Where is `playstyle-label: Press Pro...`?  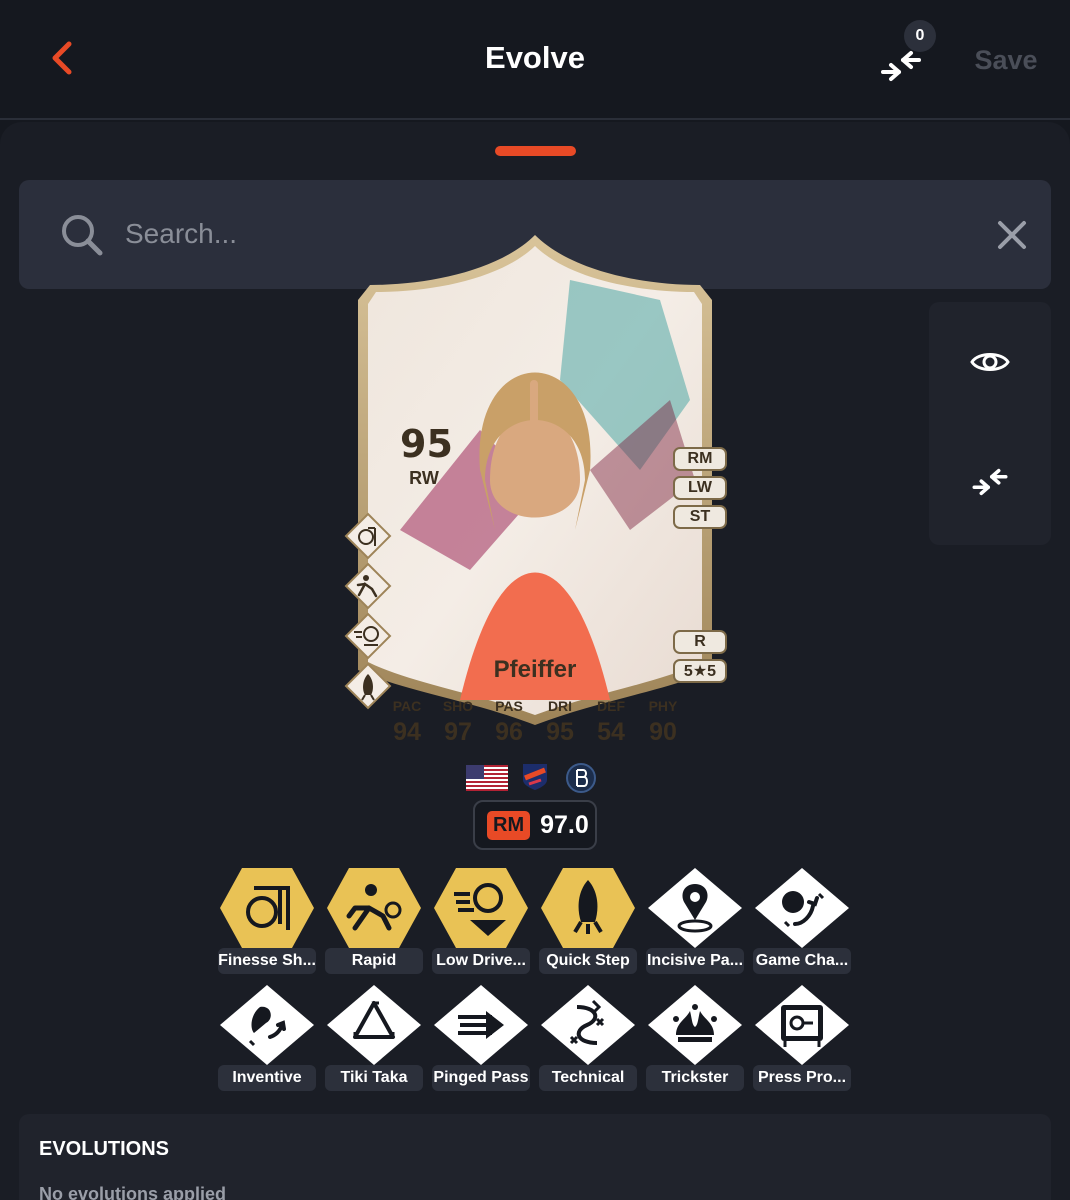 playstyle-label: Press Pro... is located at coordinates (802, 1078).